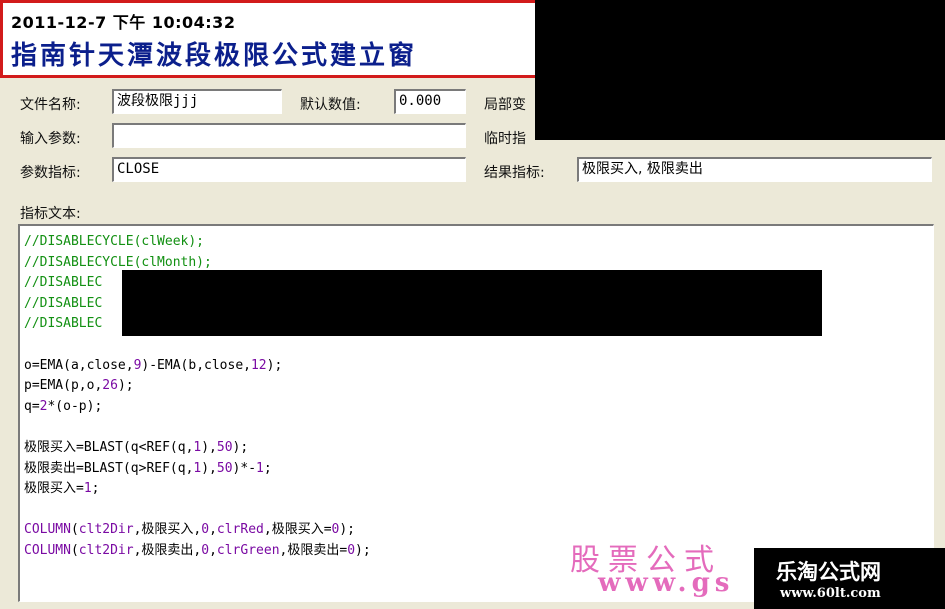 The width and height of the screenshot is (945, 609). I want to click on code-line: q=2*(o-p);, so click(197, 407).